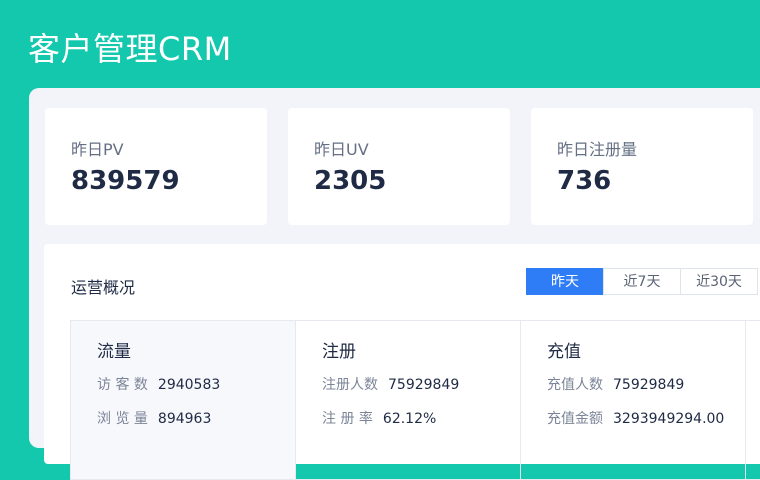 The image size is (760, 480). What do you see at coordinates (633, 400) in the screenshot?
I see `metric-column-recharge: 充值 充值人数 75929849 充值金额 3293949294.00` at bounding box center [633, 400].